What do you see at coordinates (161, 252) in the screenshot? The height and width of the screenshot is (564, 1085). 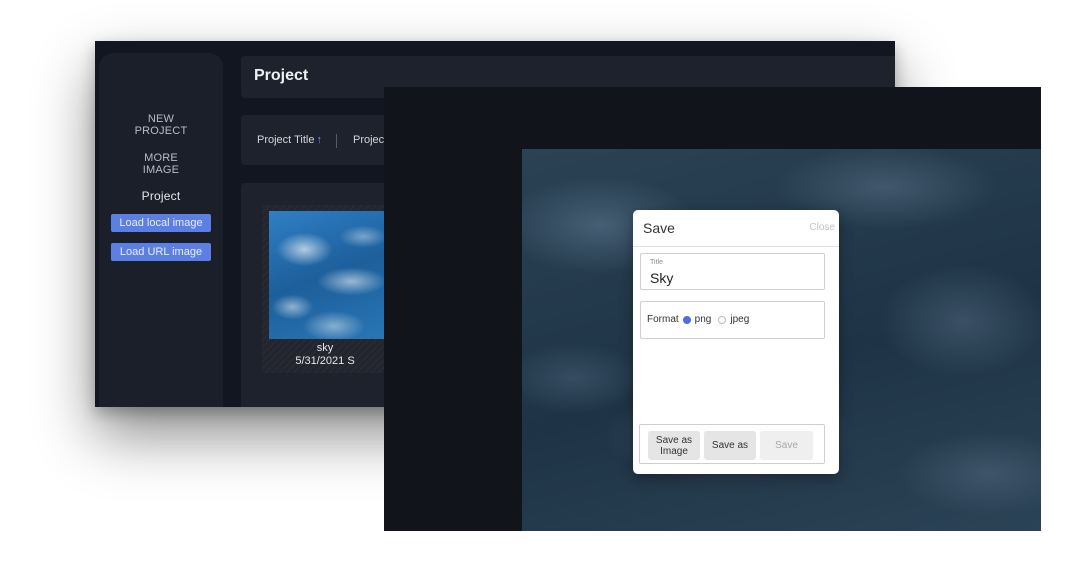 I see `load-url-image-button: Load URL image` at bounding box center [161, 252].